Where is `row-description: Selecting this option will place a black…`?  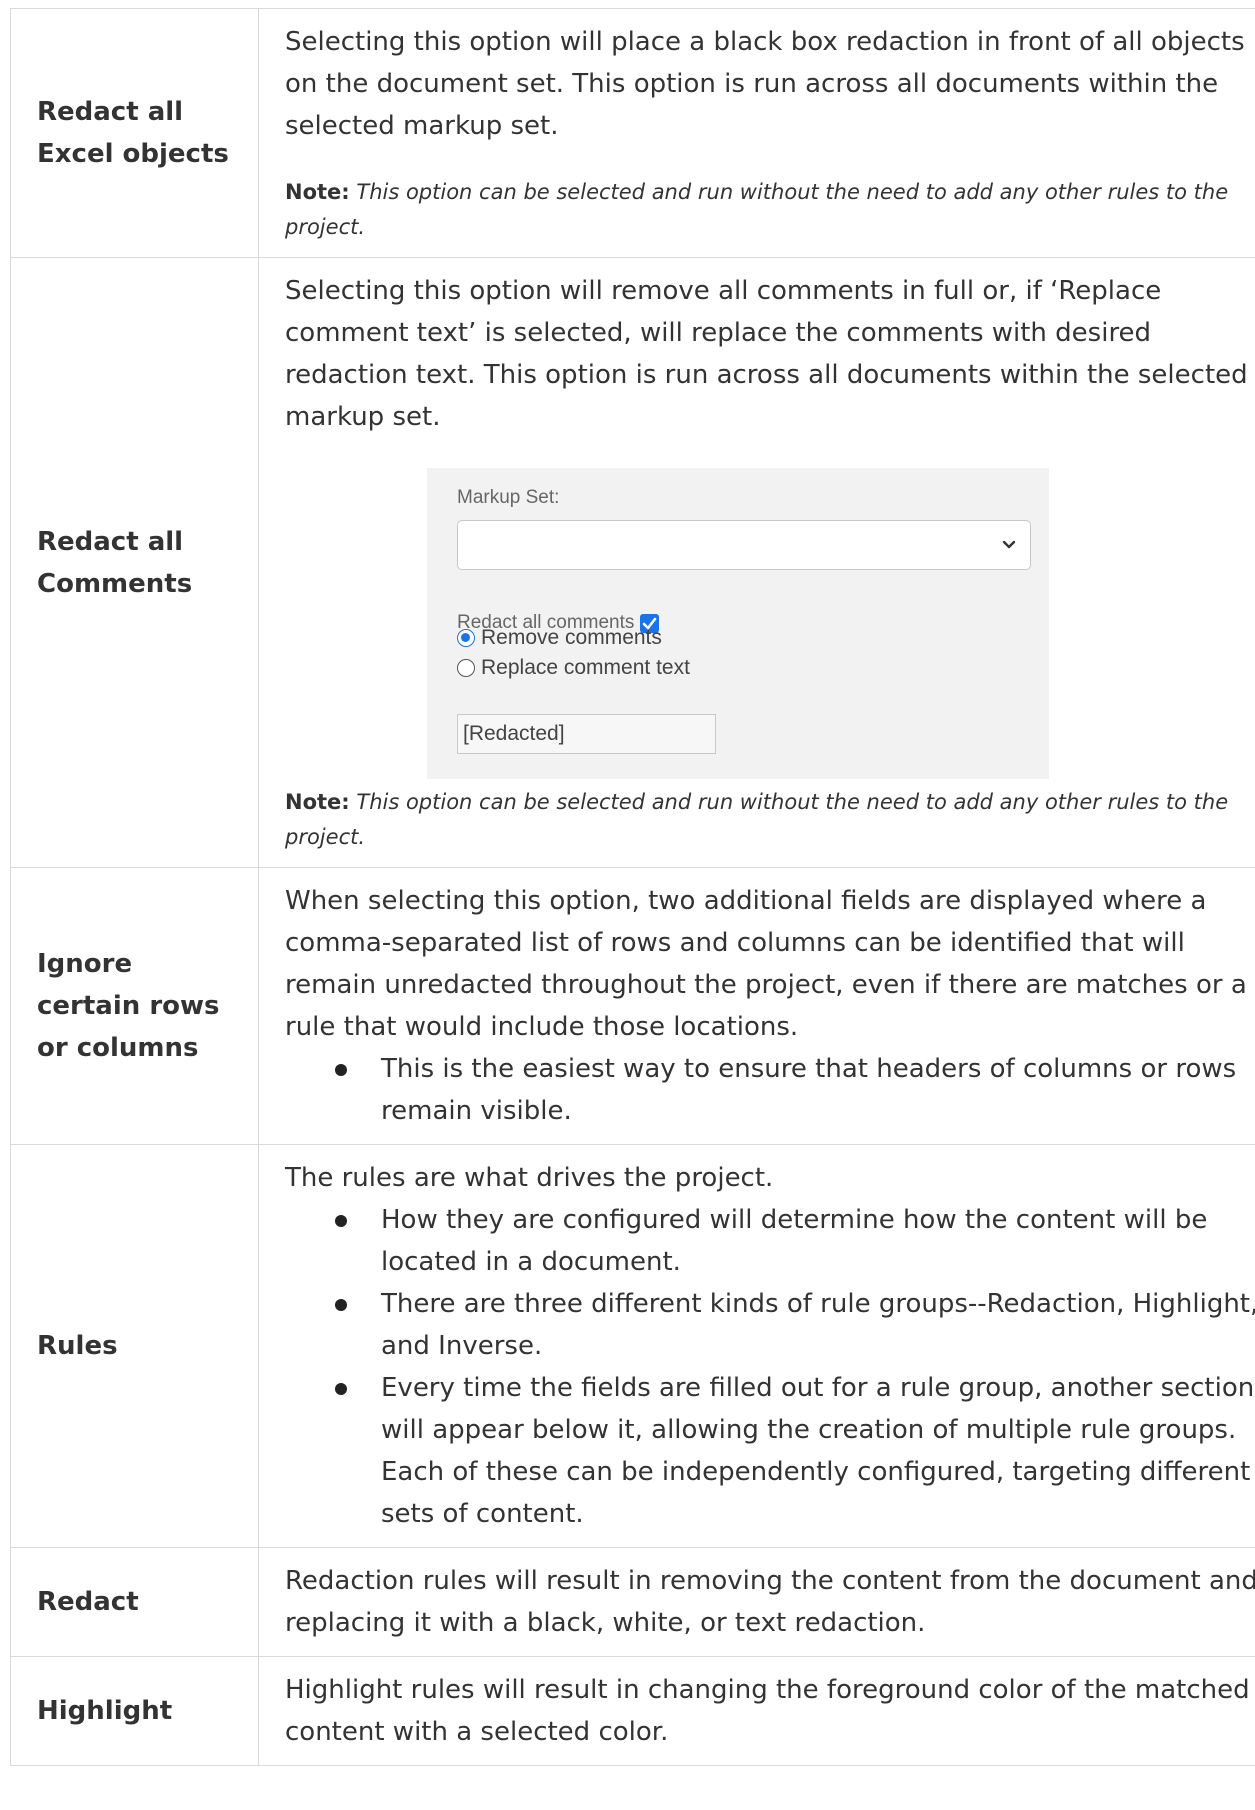
row-description: Selecting this option will place a black… is located at coordinates (765, 84).